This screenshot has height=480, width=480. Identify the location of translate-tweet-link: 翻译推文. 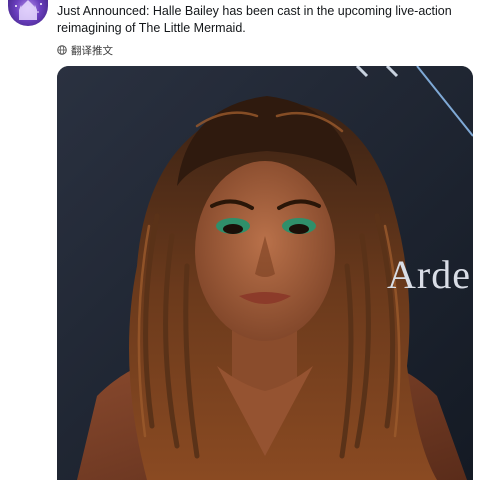
(85, 50).